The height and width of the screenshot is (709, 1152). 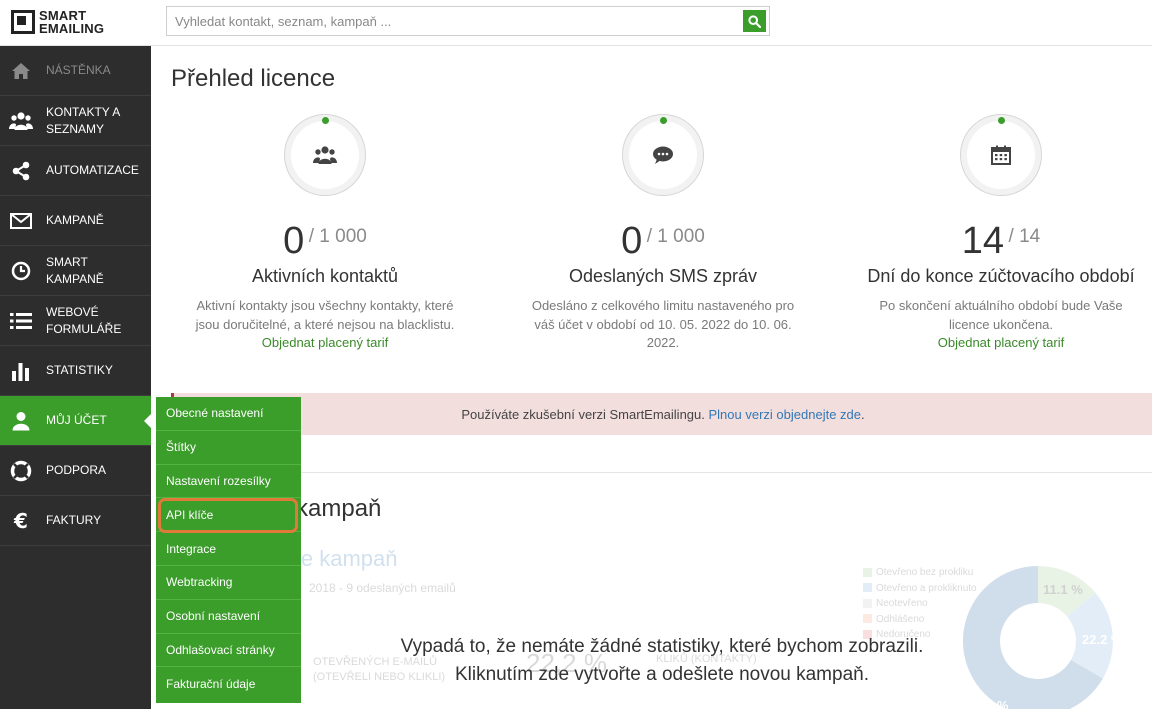 What do you see at coordinates (325, 276) in the screenshot?
I see `card-title: Aktivních kontaktů` at bounding box center [325, 276].